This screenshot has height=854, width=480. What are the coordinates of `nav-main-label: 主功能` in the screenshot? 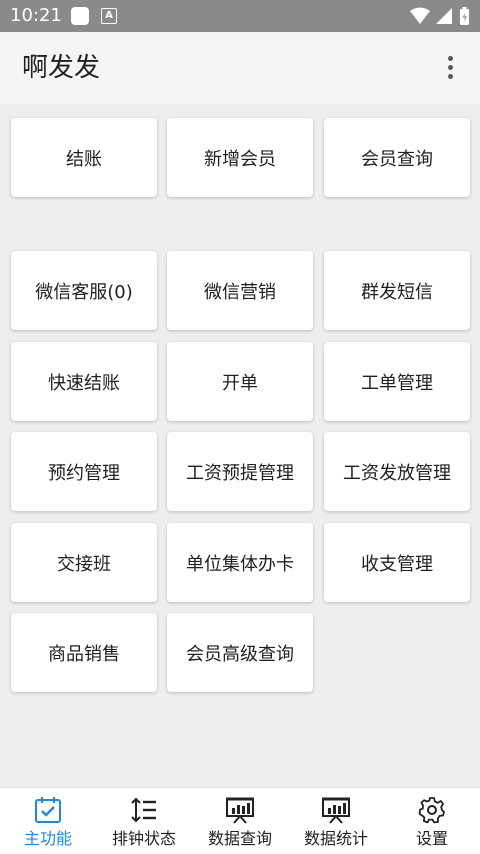 It's located at (47, 838).